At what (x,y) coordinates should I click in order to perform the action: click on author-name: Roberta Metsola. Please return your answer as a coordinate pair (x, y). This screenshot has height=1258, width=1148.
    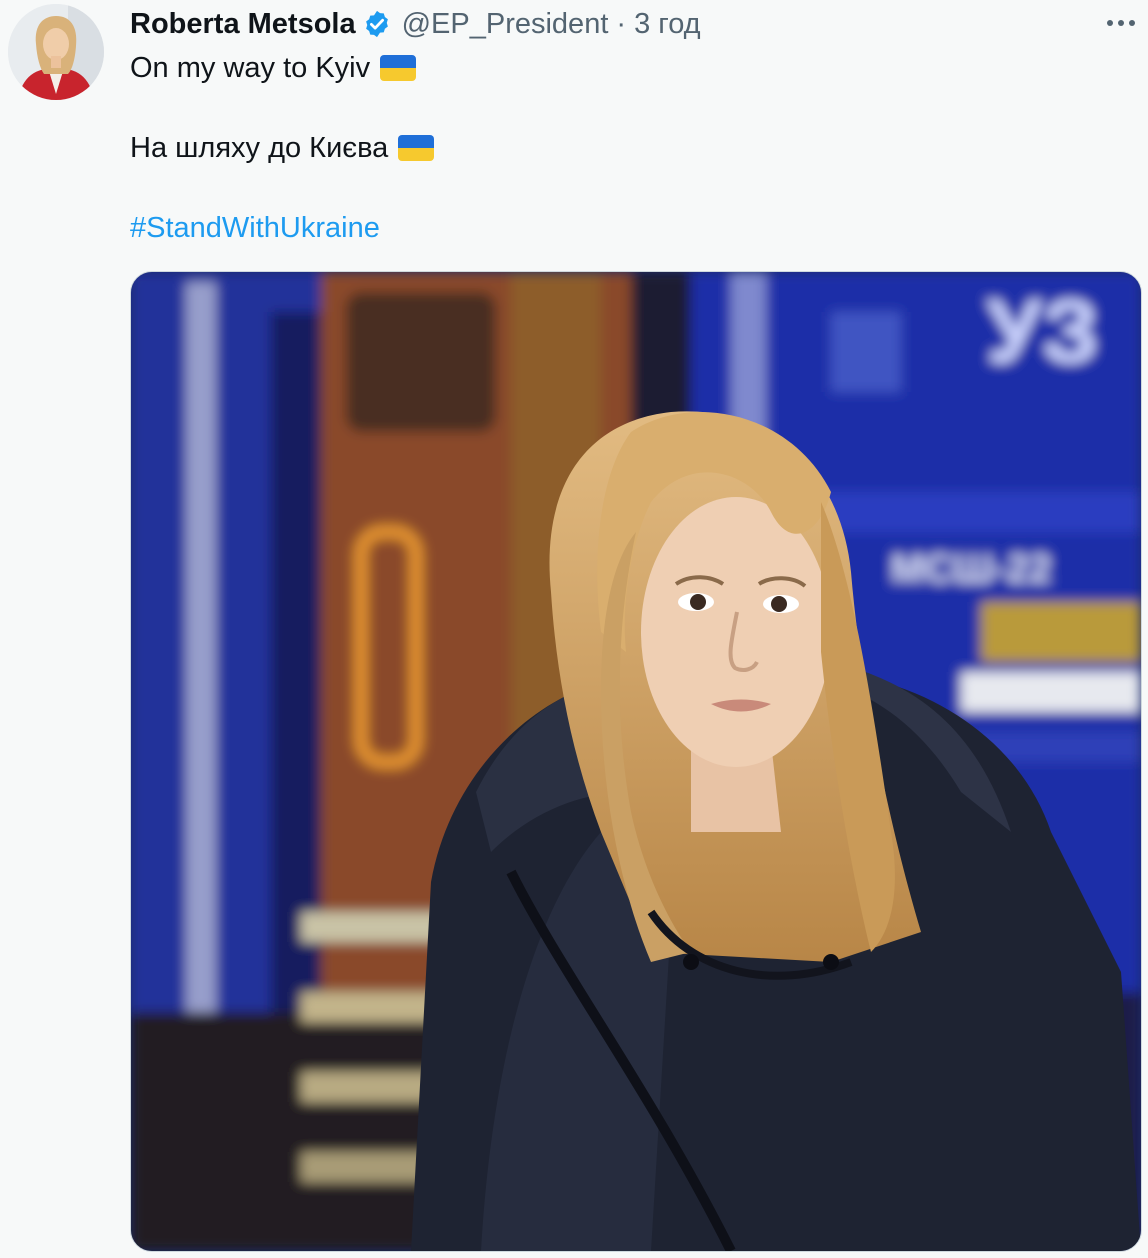
    Looking at the image, I should click on (243, 24).